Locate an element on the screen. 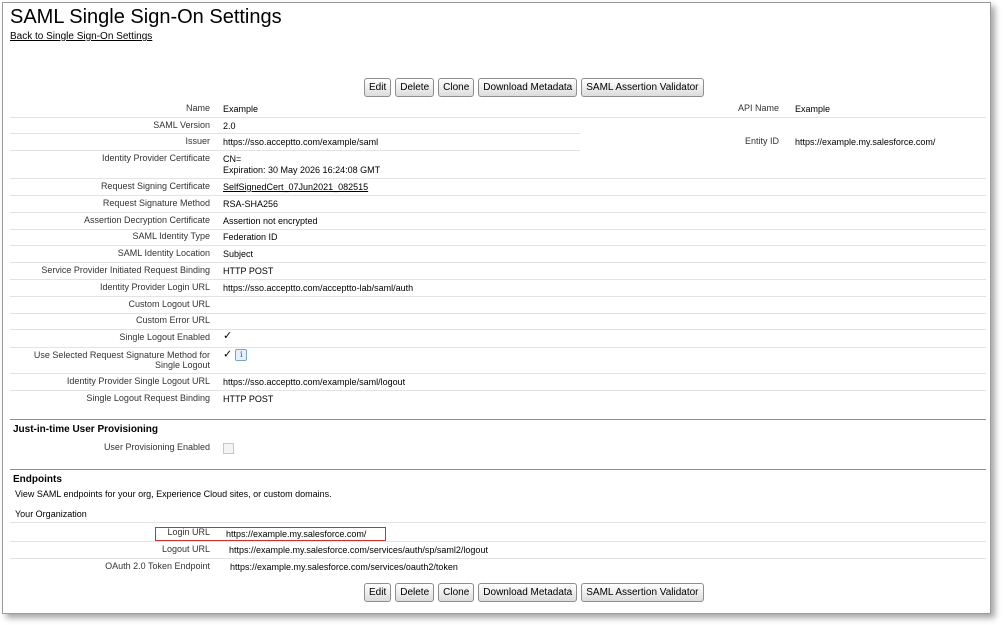 Image resolution: width=1004 pixels, height=625 pixels. logout-url-label: Logout URL is located at coordinates (185, 549).